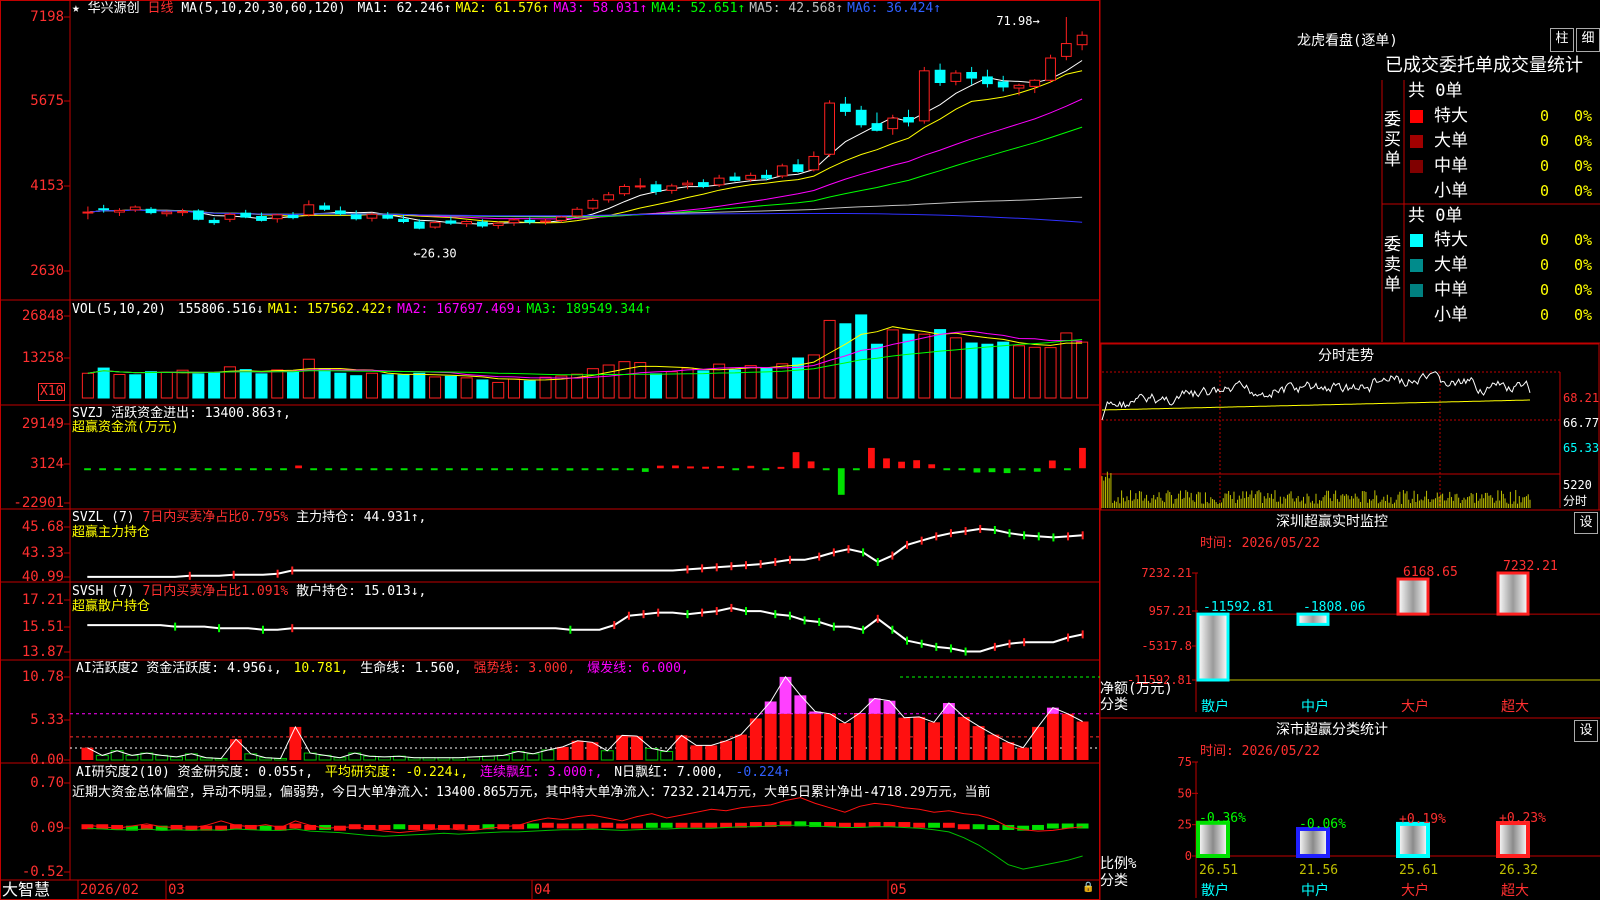 The height and width of the screenshot is (900, 1600). What do you see at coordinates (263, 8) in the screenshot?
I see `ma-prefix: MA(5,10,20,30,60,120)` at bounding box center [263, 8].